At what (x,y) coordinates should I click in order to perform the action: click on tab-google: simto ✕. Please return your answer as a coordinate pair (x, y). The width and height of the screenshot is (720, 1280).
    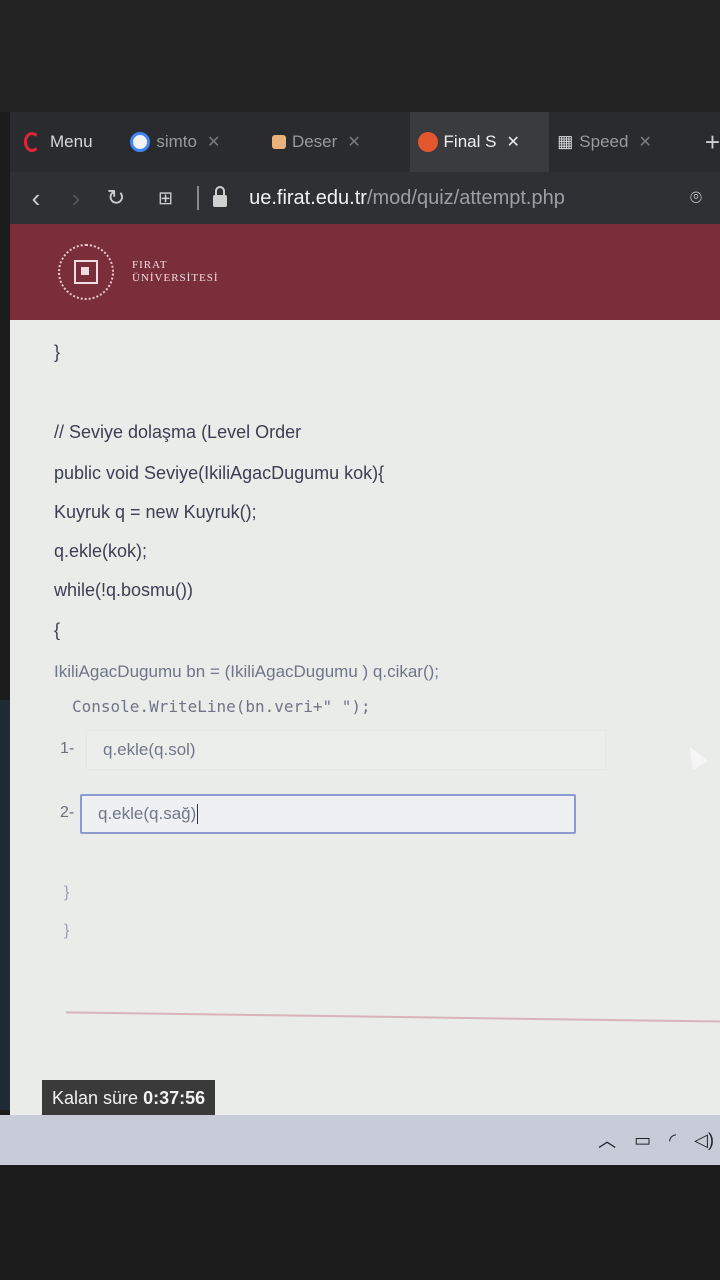
    Looking at the image, I should click on (193, 142).